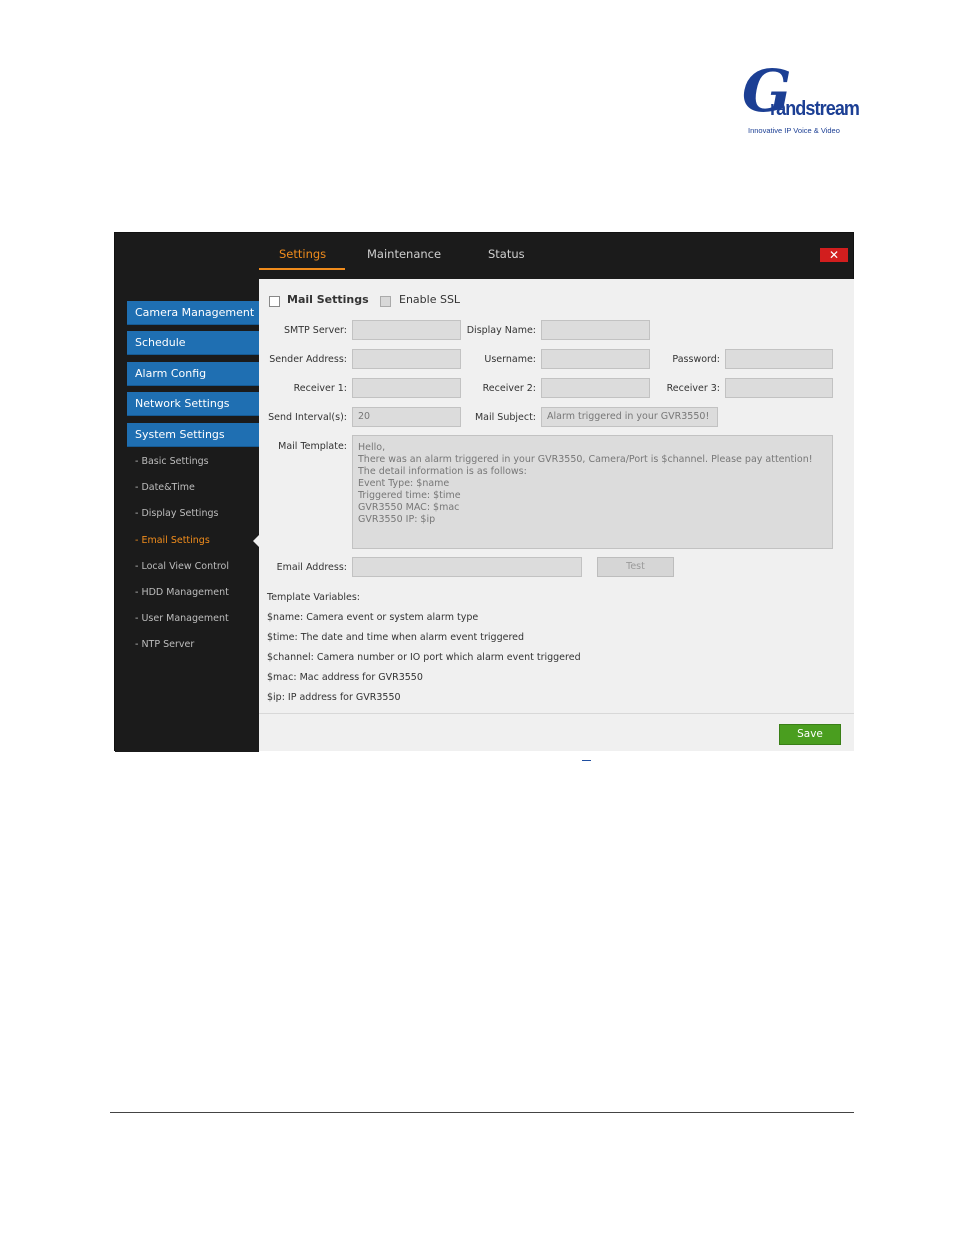 The image size is (954, 1235). What do you see at coordinates (779, 388) in the screenshot?
I see `receiver-3-input` at bounding box center [779, 388].